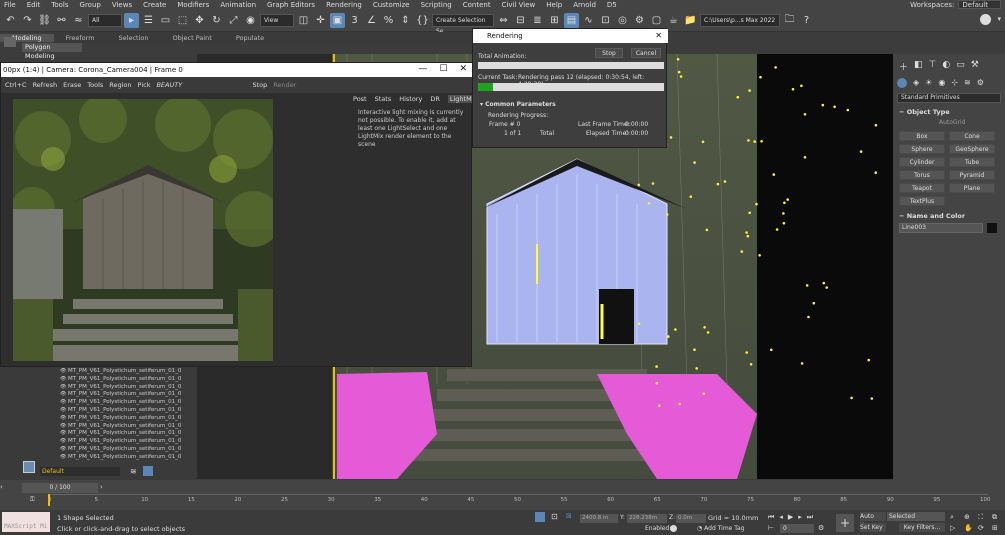 Image resolution: width=1005 pixels, height=535 pixels. I want to click on rotate-icon: ↻, so click(216, 20).